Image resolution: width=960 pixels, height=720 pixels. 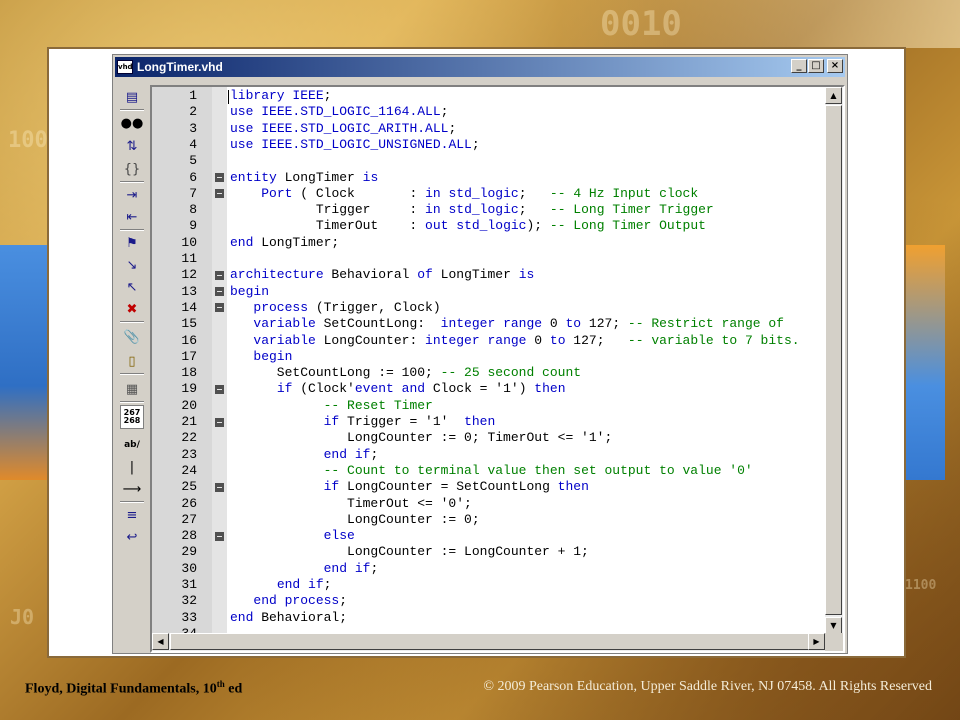 What do you see at coordinates (480, 67) in the screenshot?
I see `window-titlebar: vhd LongTimer.vhd _ □ ×` at bounding box center [480, 67].